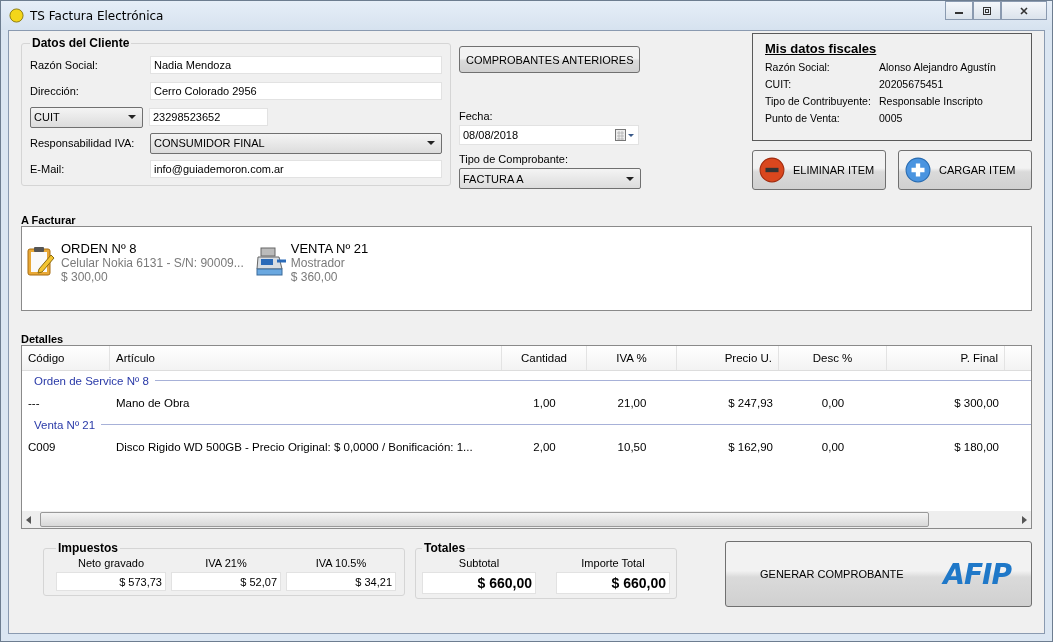 The image size is (1053, 642). I want to click on field-label: Responsabilidad IVA:, so click(83, 143).